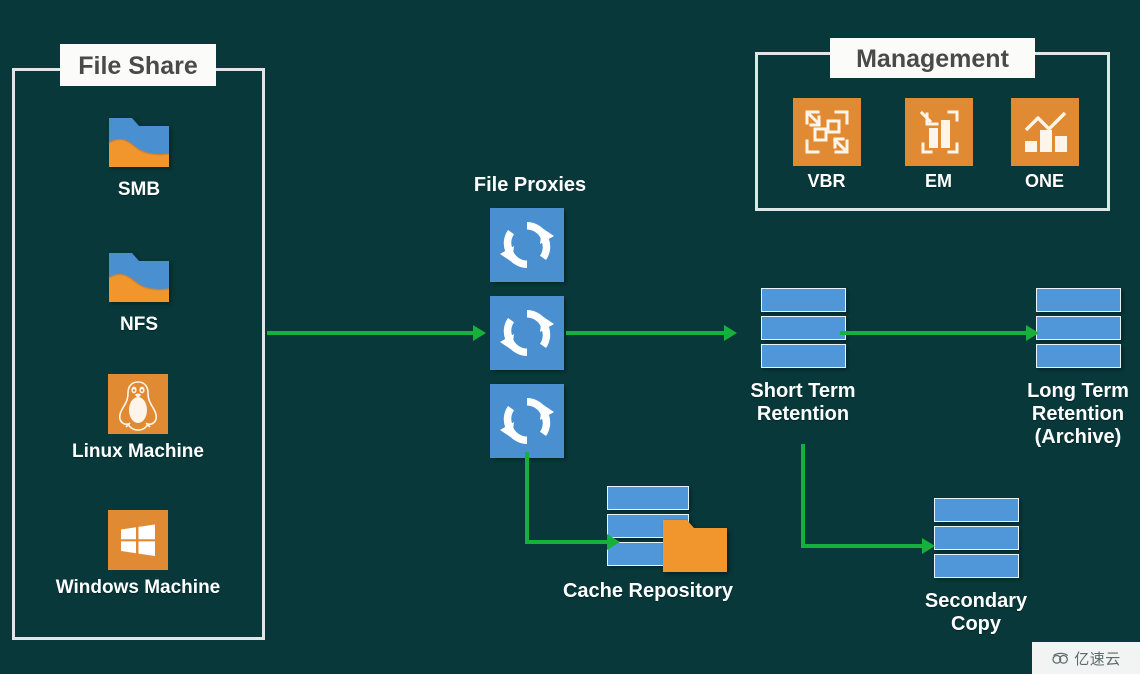  What do you see at coordinates (1044, 181) in the screenshot?
I see `node-one-label: ONE` at bounding box center [1044, 181].